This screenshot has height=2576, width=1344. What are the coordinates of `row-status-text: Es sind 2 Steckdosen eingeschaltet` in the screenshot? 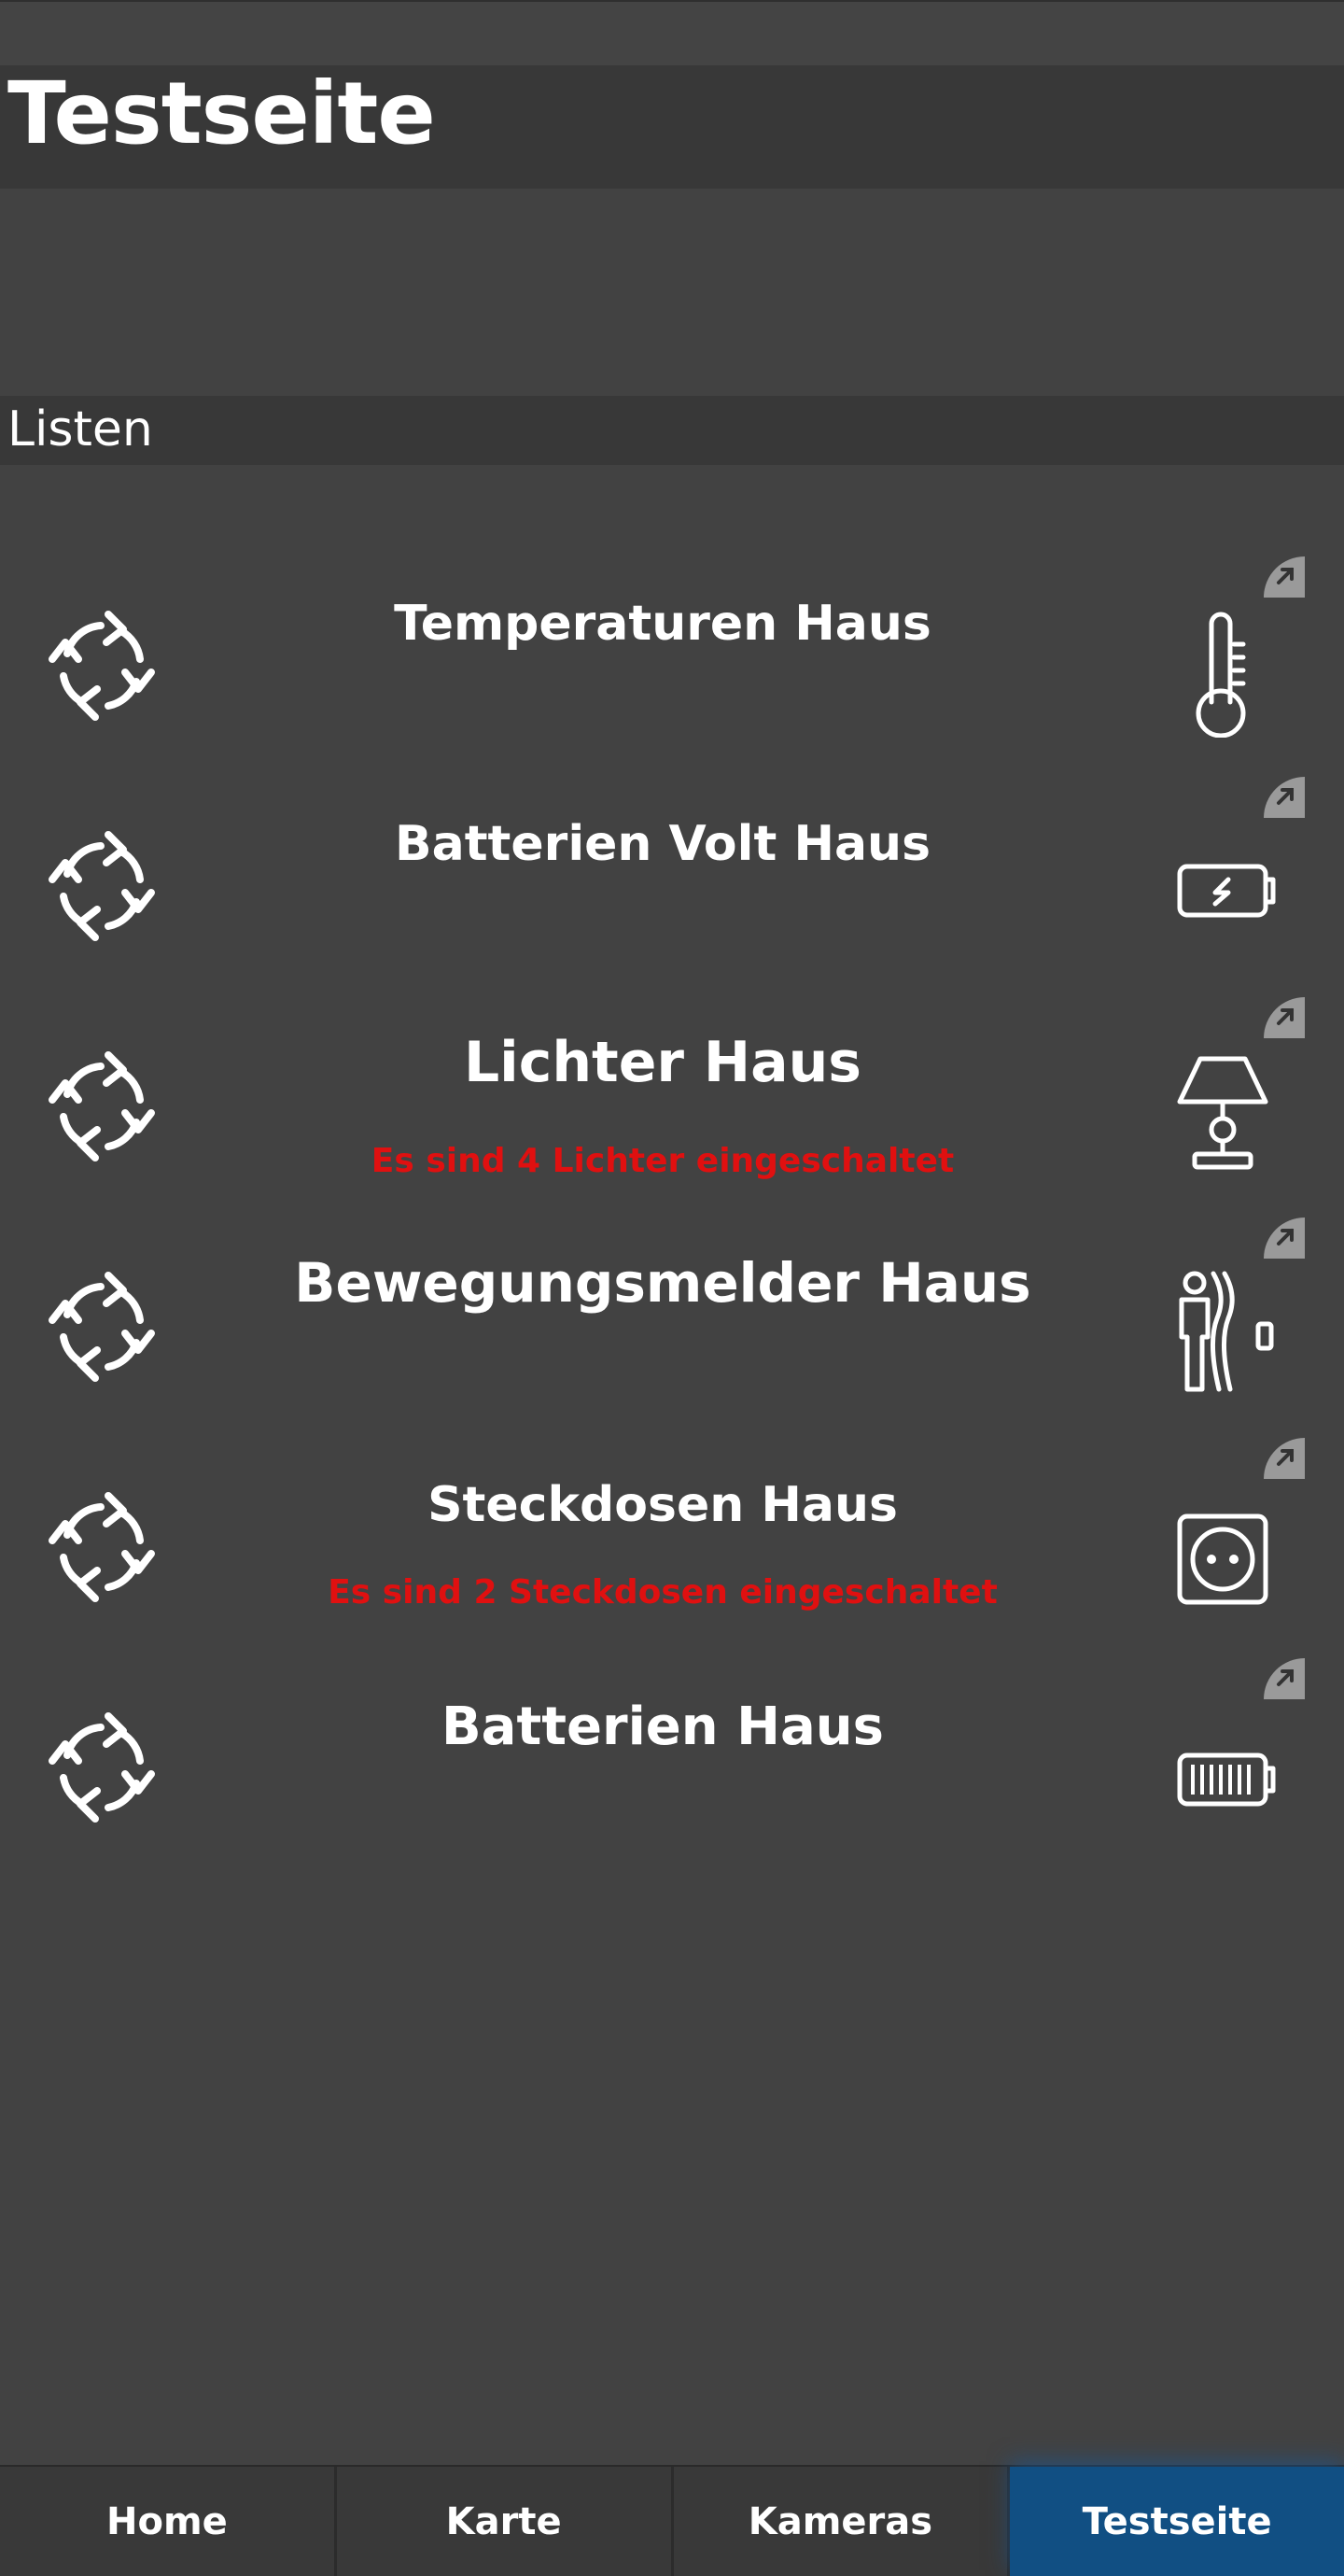 It's located at (663, 1592).